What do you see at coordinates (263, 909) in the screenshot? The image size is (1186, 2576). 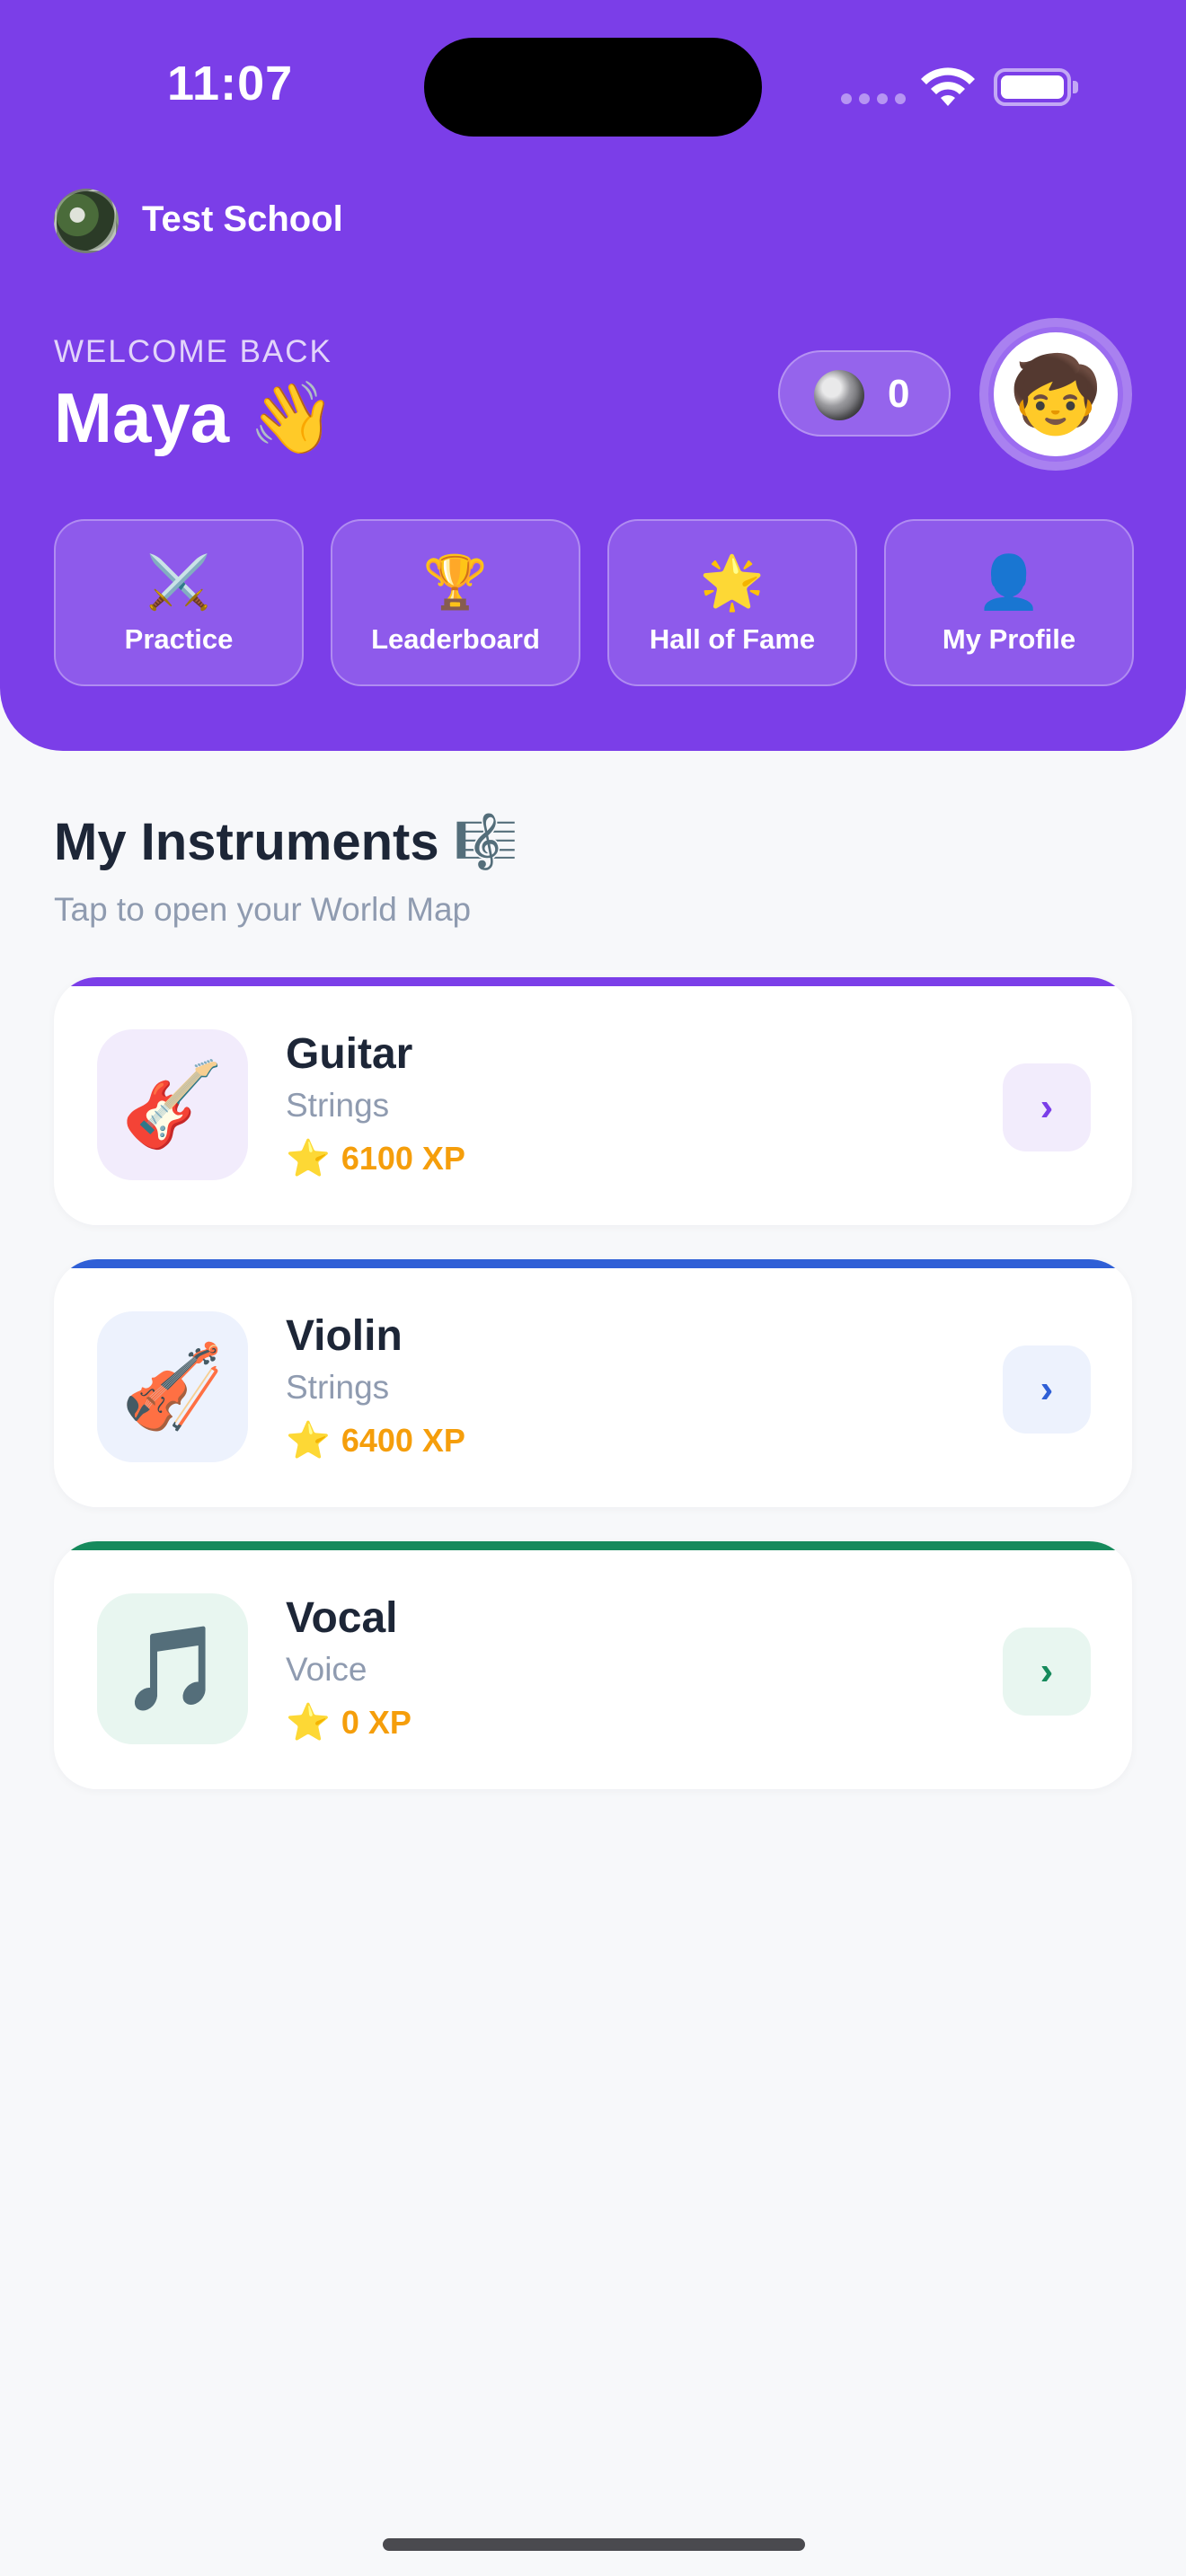 I see `section-subtitle: Tap to open your World Map` at bounding box center [263, 909].